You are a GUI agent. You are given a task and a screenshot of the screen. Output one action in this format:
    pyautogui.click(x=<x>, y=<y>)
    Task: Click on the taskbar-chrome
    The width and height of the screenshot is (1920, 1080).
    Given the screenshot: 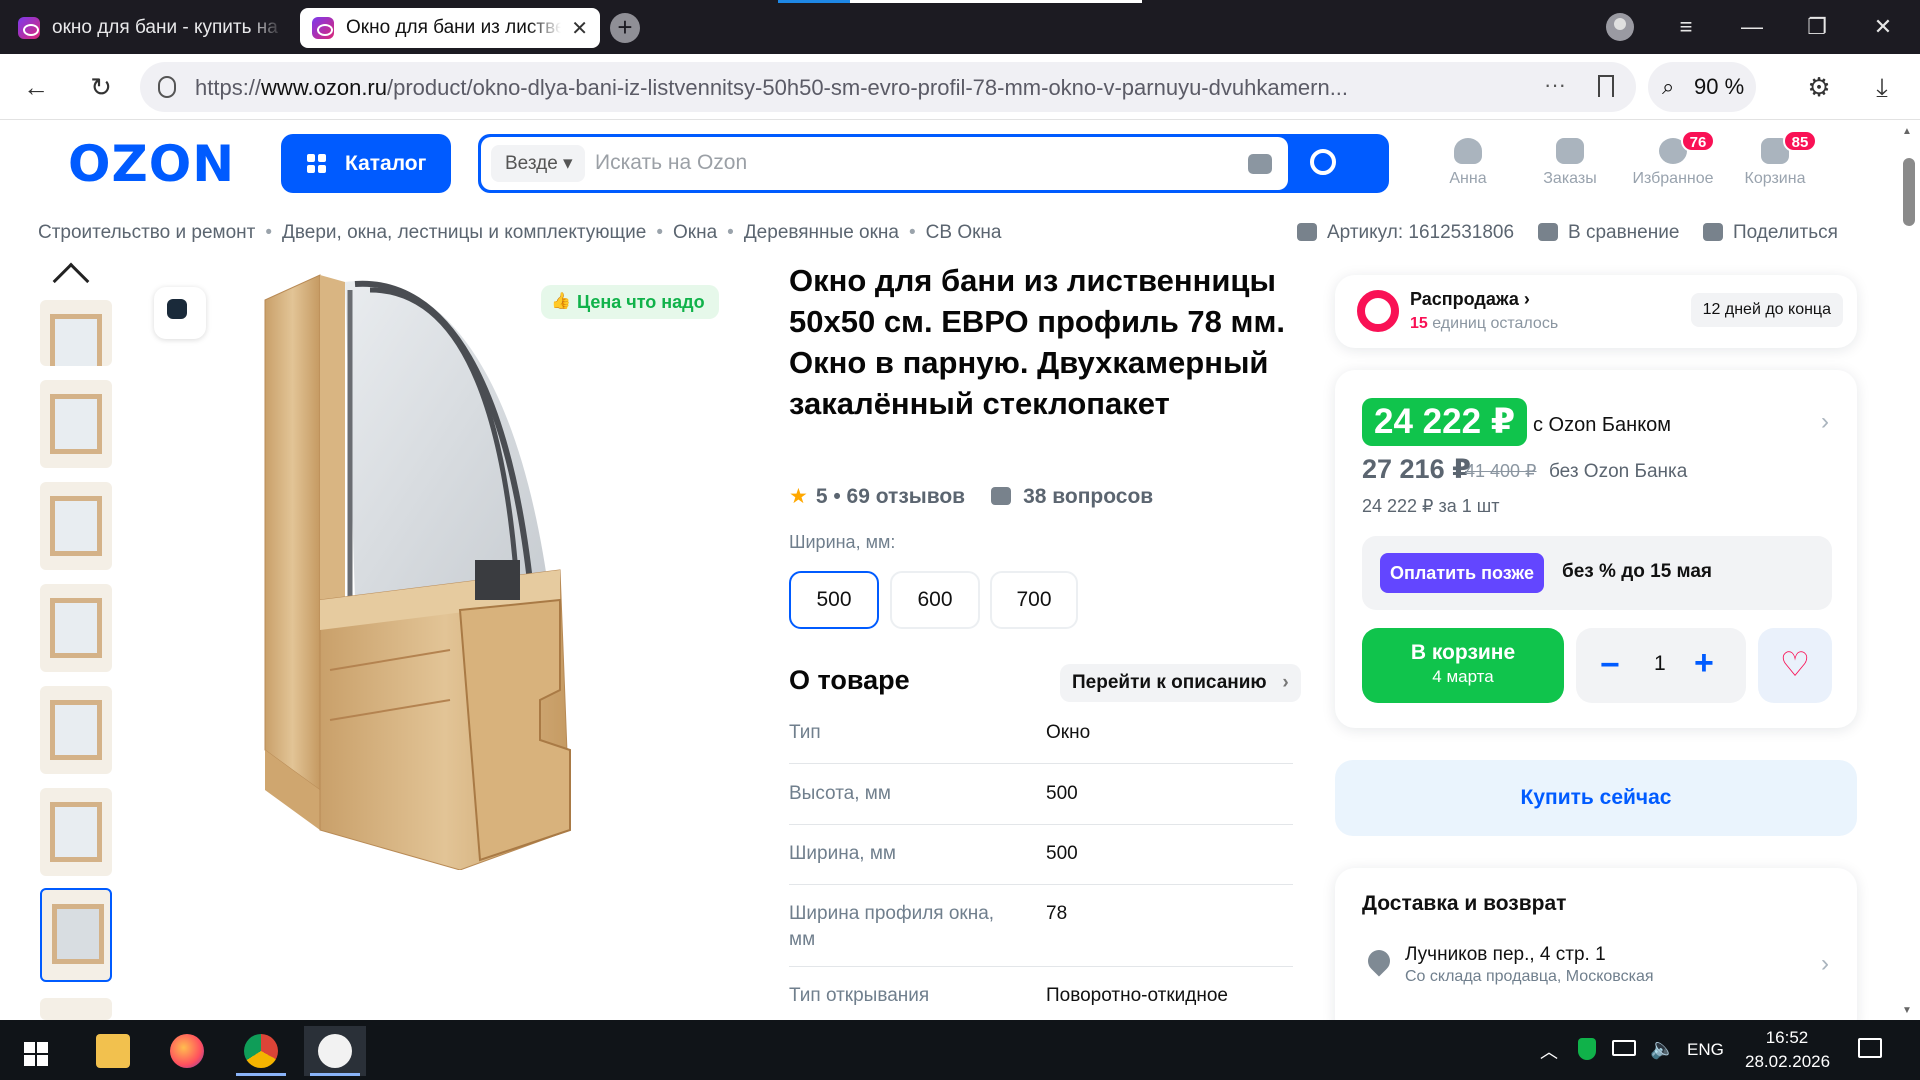 What is the action you would take?
    pyautogui.click(x=261, y=1051)
    